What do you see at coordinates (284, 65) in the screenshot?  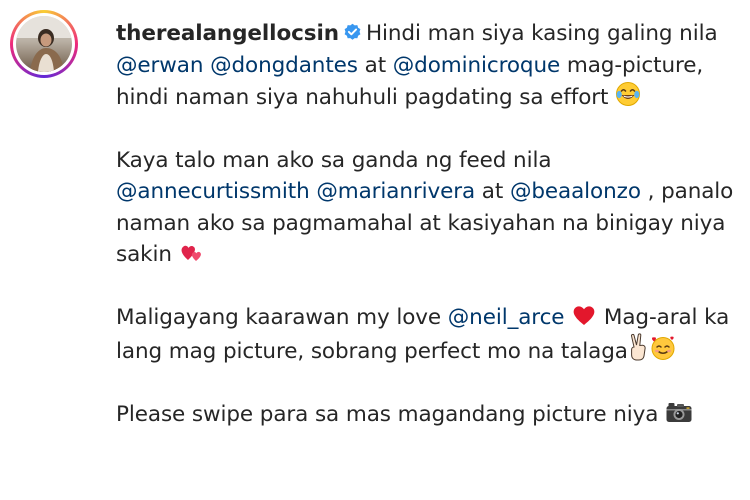 I see `mention-dongdantes: @dongdantes` at bounding box center [284, 65].